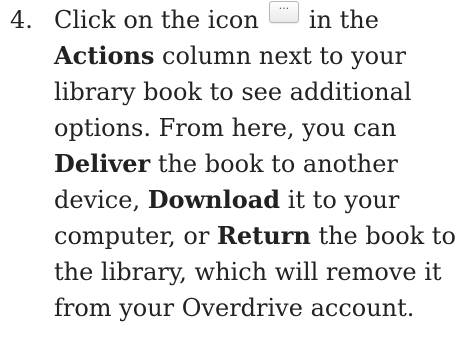 The image size is (467, 356). What do you see at coordinates (280, 56) in the screenshot?
I see `text-column-next: column next to your` at bounding box center [280, 56].